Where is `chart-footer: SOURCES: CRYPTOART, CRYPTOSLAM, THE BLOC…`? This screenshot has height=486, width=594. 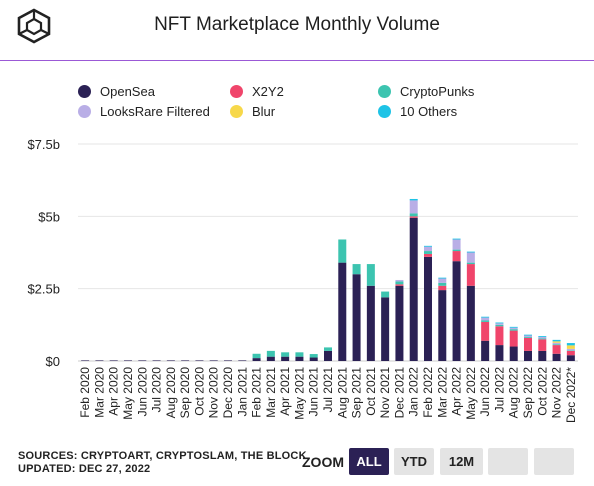
chart-footer: SOURCES: CRYPTOART, CRYPTOSLAM, THE BLOC… is located at coordinates (162, 463).